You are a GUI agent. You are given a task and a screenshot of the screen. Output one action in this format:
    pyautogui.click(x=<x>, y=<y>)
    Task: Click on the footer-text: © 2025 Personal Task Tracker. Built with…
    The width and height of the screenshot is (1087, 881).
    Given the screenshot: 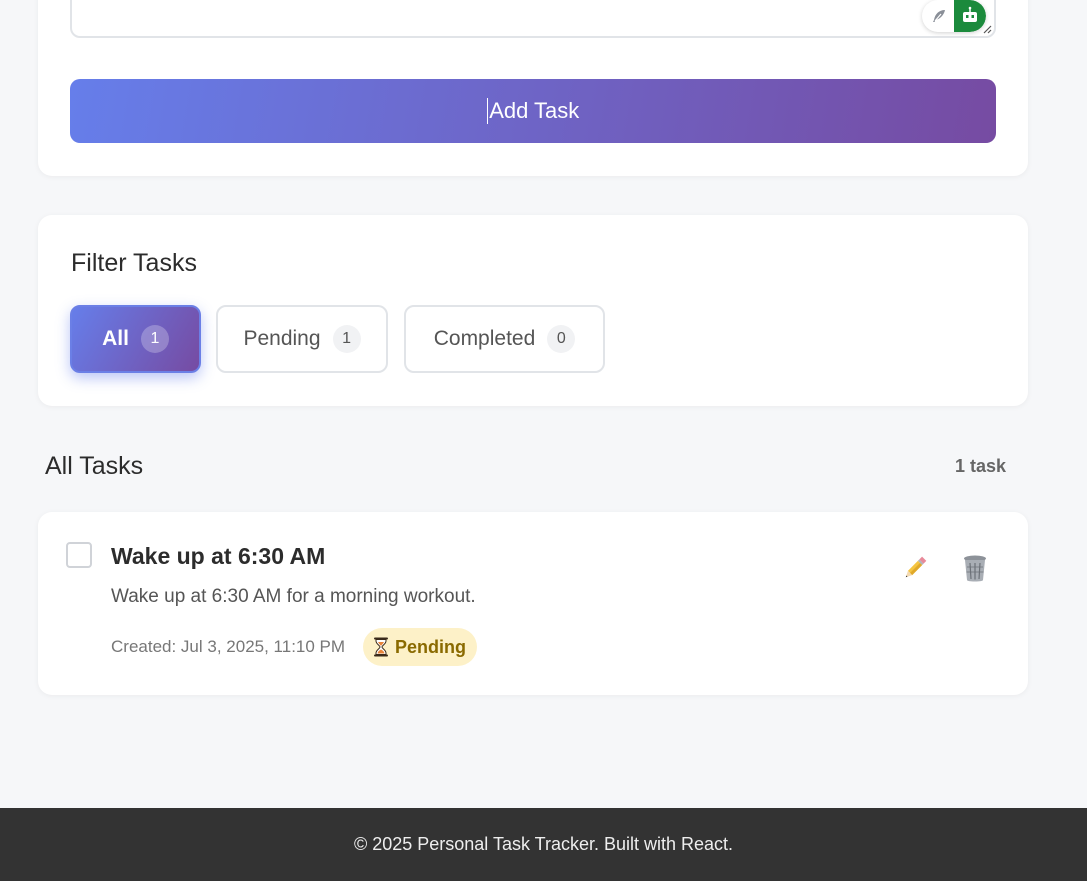 What is the action you would take?
    pyautogui.click(x=543, y=844)
    